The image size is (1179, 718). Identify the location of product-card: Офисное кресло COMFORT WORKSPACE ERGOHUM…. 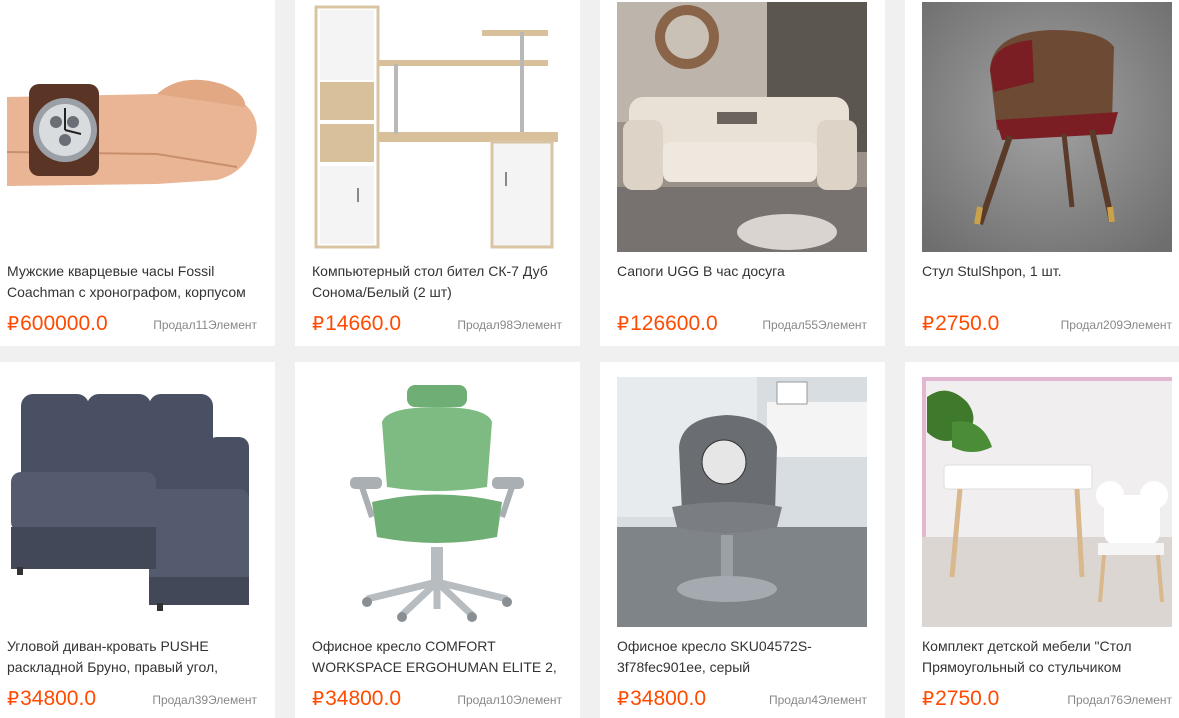
(437, 540).